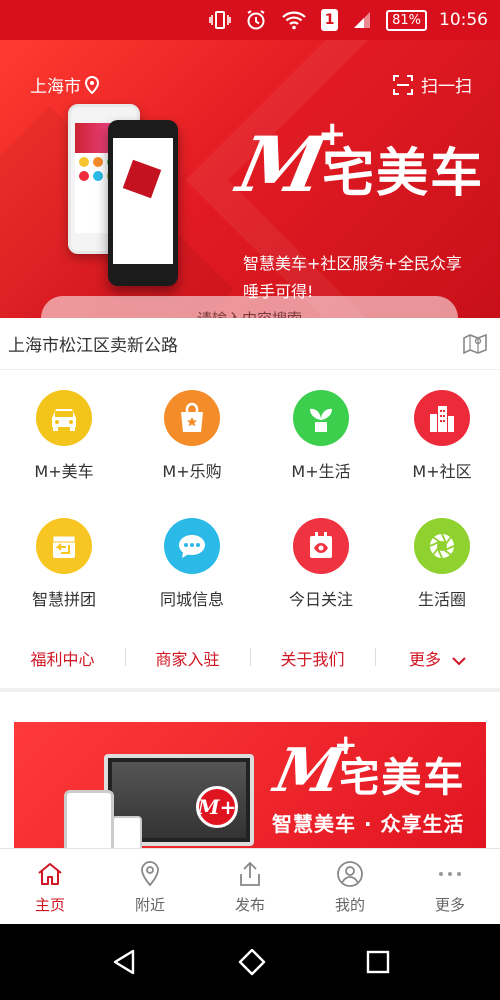 This screenshot has height=1000, width=500. I want to click on feature-today-focus: 今日关注, so click(321, 564).